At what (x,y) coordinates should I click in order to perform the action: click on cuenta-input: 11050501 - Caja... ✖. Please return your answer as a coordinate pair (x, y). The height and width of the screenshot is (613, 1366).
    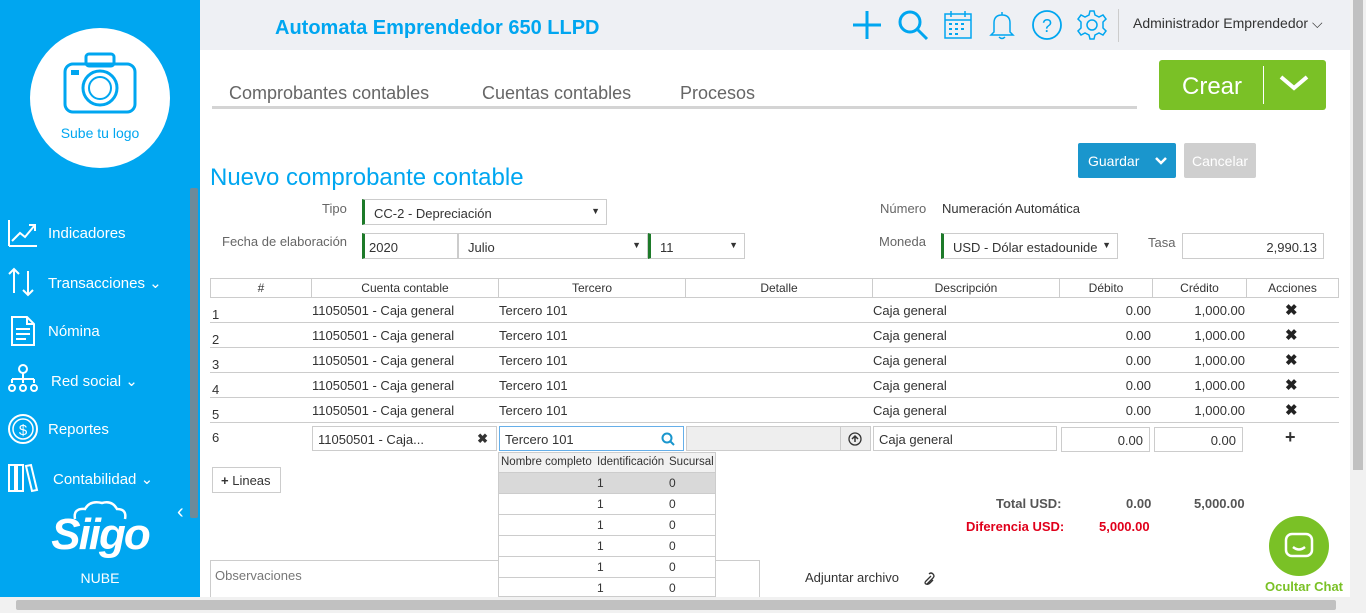
    Looking at the image, I should click on (404, 438).